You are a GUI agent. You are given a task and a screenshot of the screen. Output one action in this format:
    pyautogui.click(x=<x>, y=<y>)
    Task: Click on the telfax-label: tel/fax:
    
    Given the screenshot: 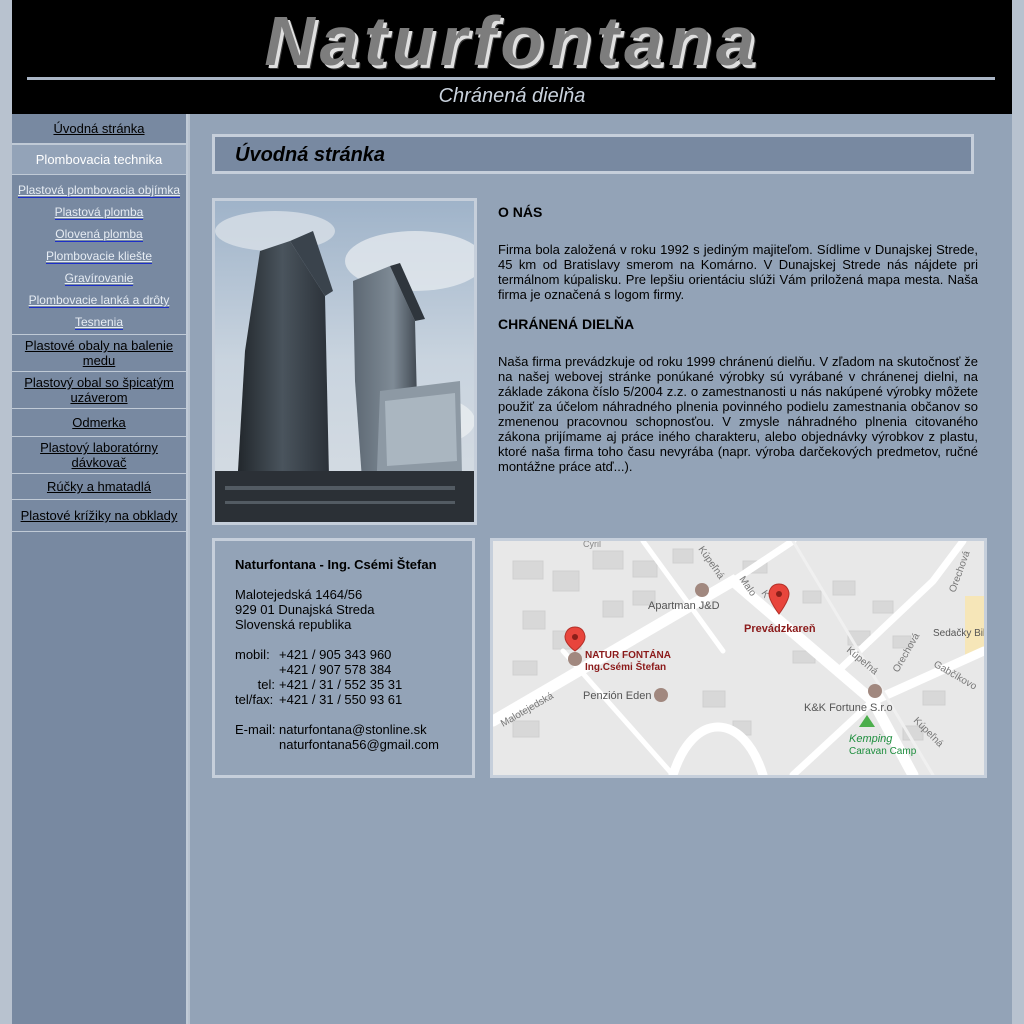 What is the action you would take?
    pyautogui.click(x=254, y=699)
    